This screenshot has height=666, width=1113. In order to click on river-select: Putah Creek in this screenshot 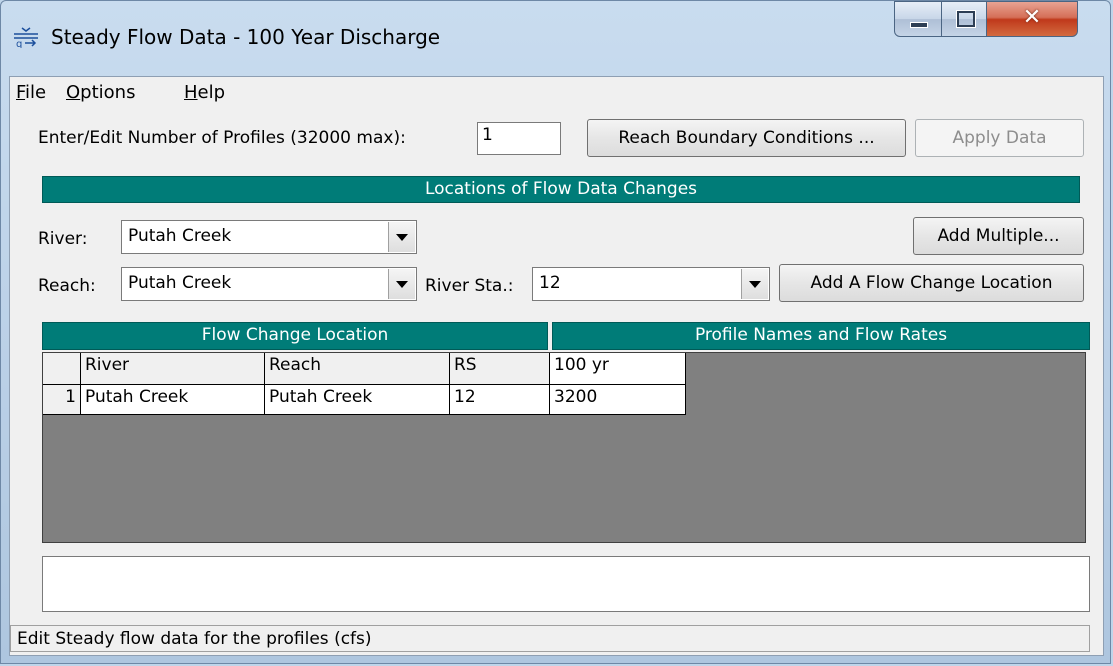, I will do `click(269, 237)`.